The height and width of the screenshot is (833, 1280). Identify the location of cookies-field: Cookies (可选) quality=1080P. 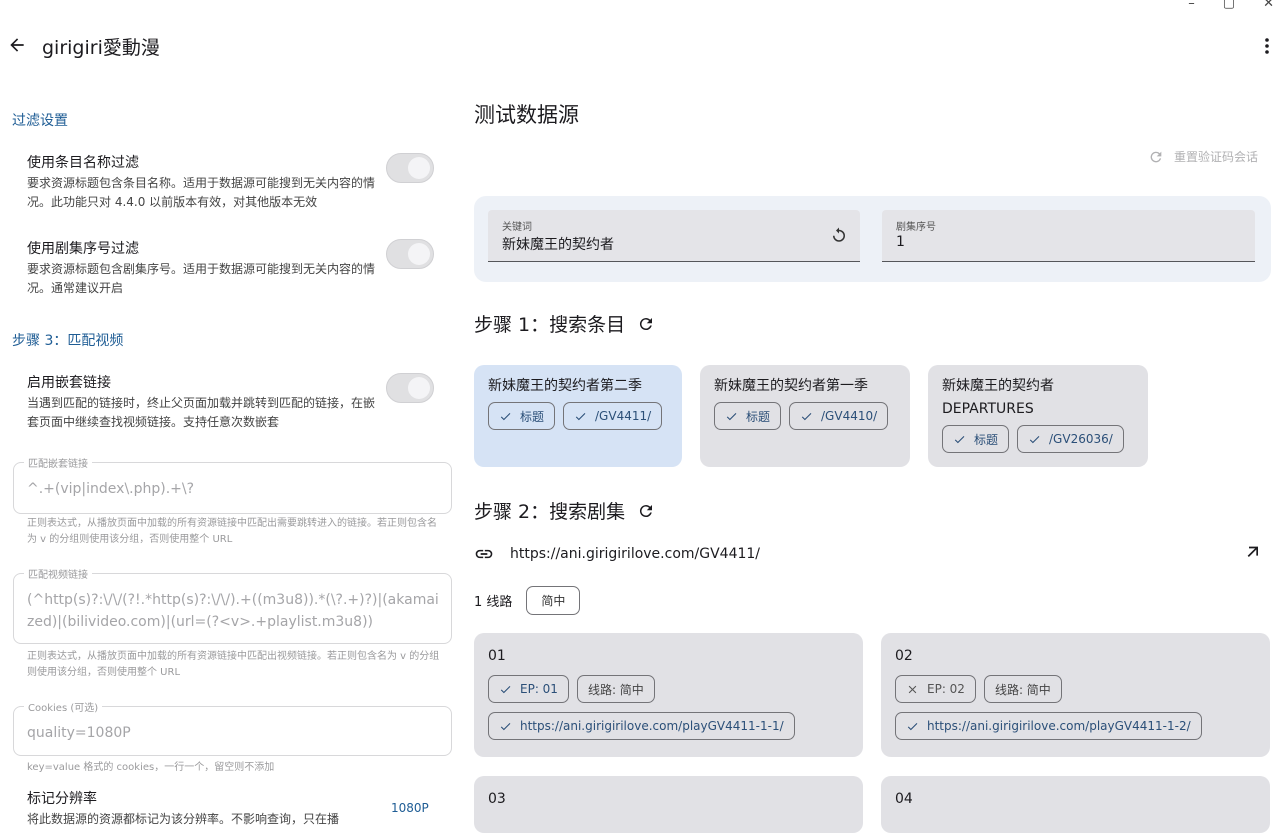
(232, 727).